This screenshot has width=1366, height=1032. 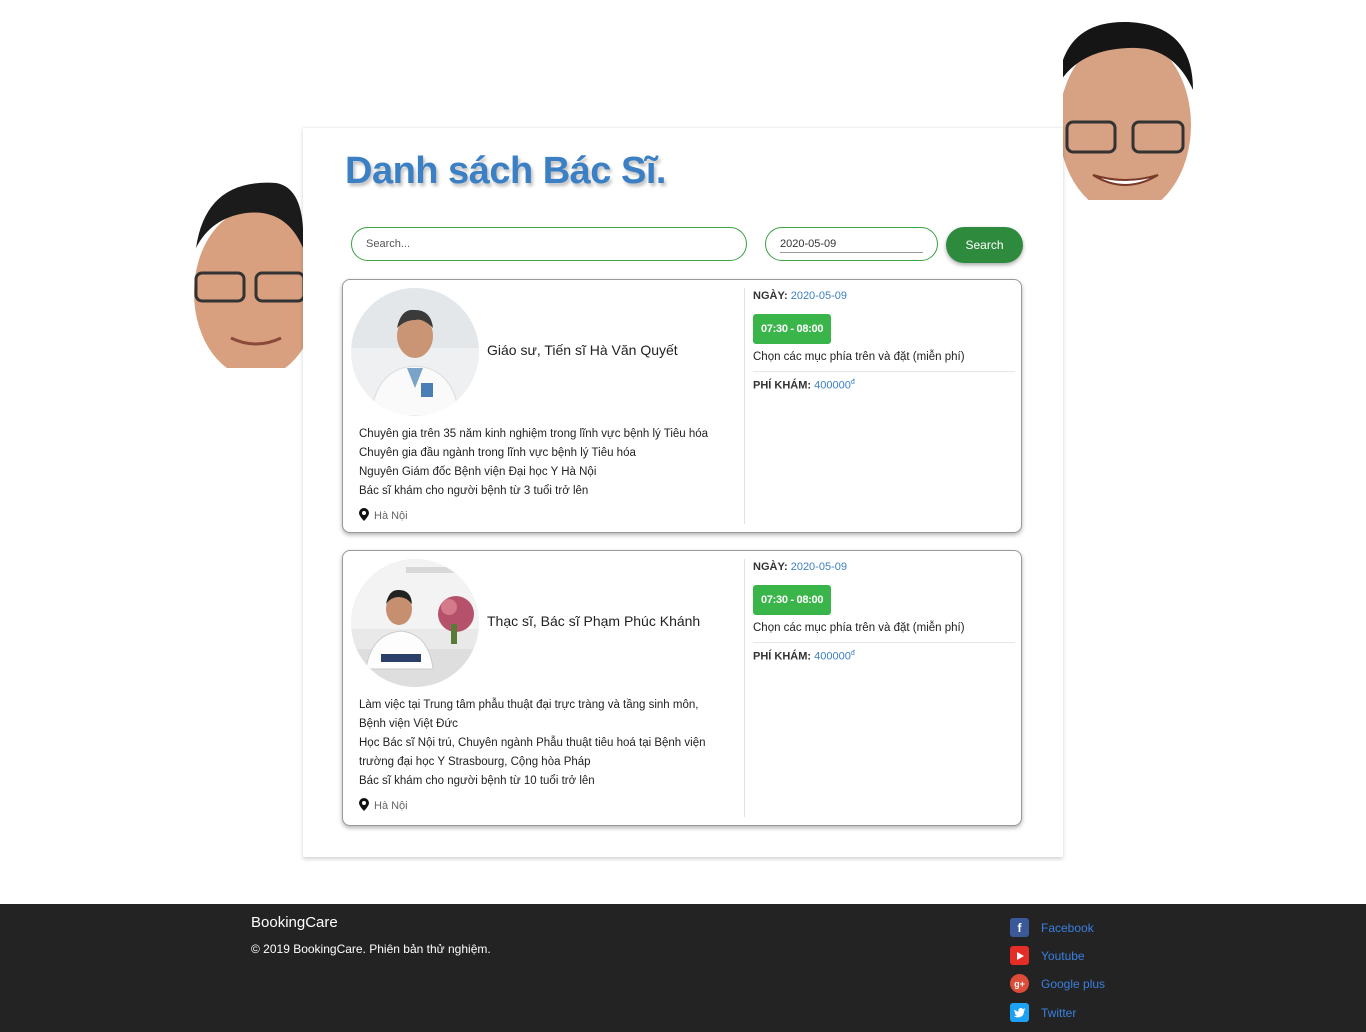 I want to click on facebook-icon: f, so click(x=1019, y=927).